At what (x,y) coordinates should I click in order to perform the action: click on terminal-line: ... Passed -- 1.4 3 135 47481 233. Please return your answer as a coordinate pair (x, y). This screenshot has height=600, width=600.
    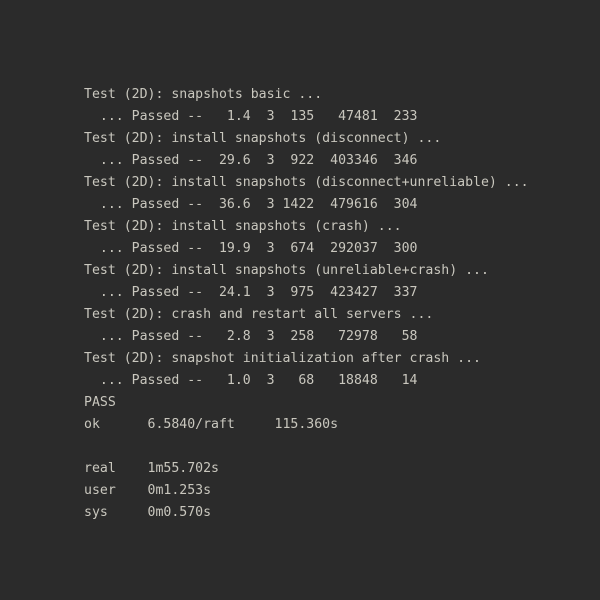
    Looking at the image, I should click on (251, 116).